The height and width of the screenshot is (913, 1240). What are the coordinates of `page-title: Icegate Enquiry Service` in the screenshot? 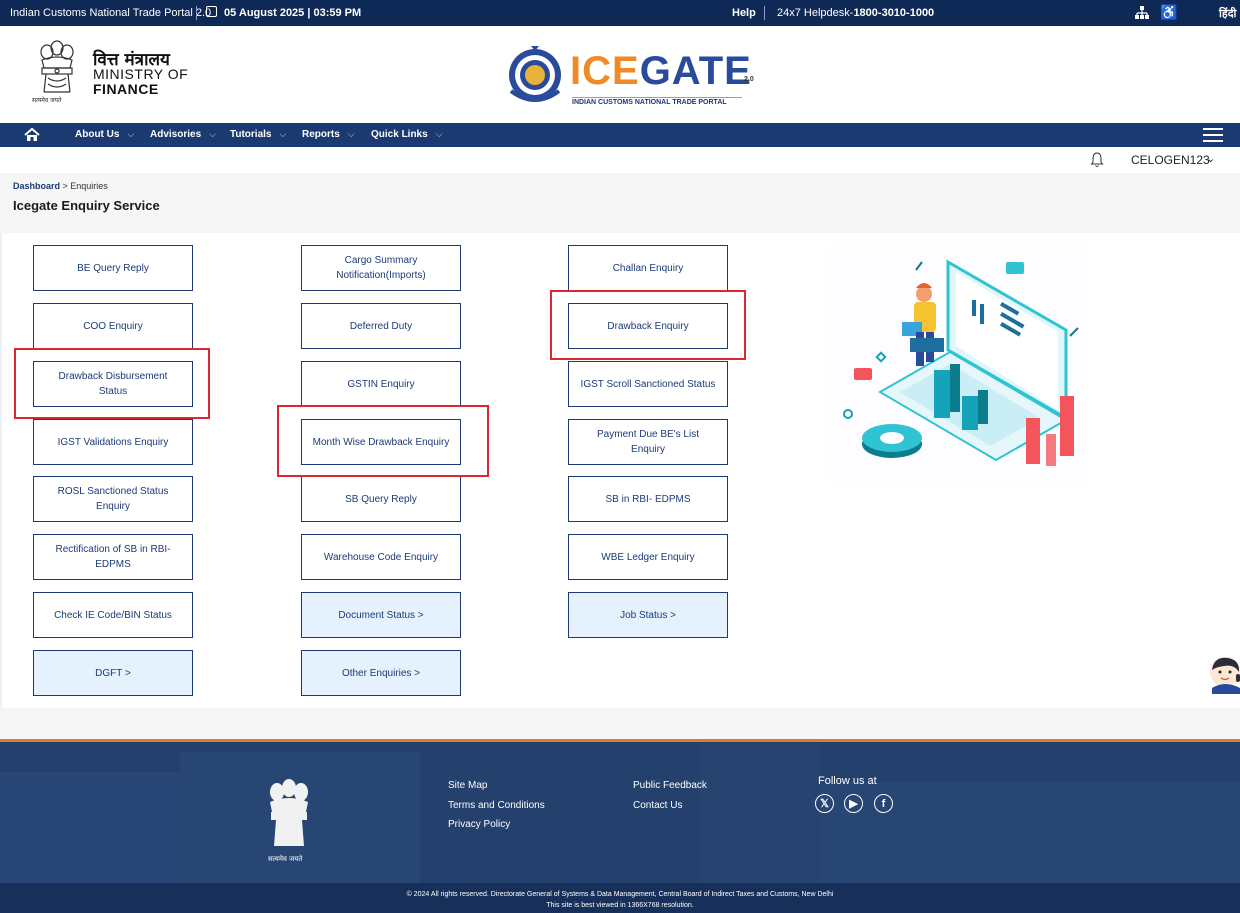 It's located at (86, 205).